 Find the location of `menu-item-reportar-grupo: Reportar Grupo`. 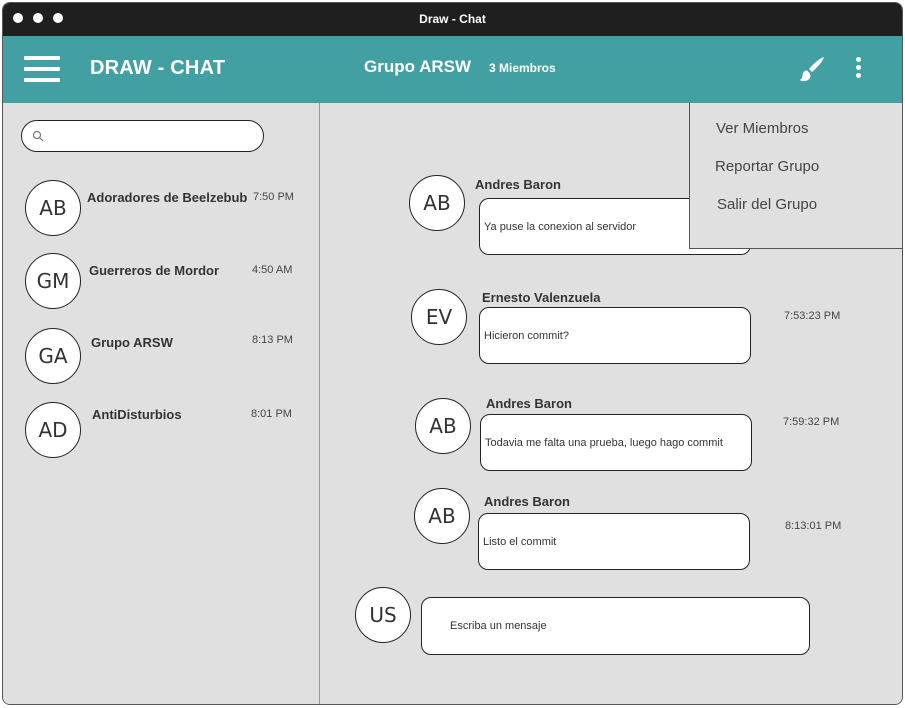

menu-item-reportar-grupo: Reportar Grupo is located at coordinates (767, 166).